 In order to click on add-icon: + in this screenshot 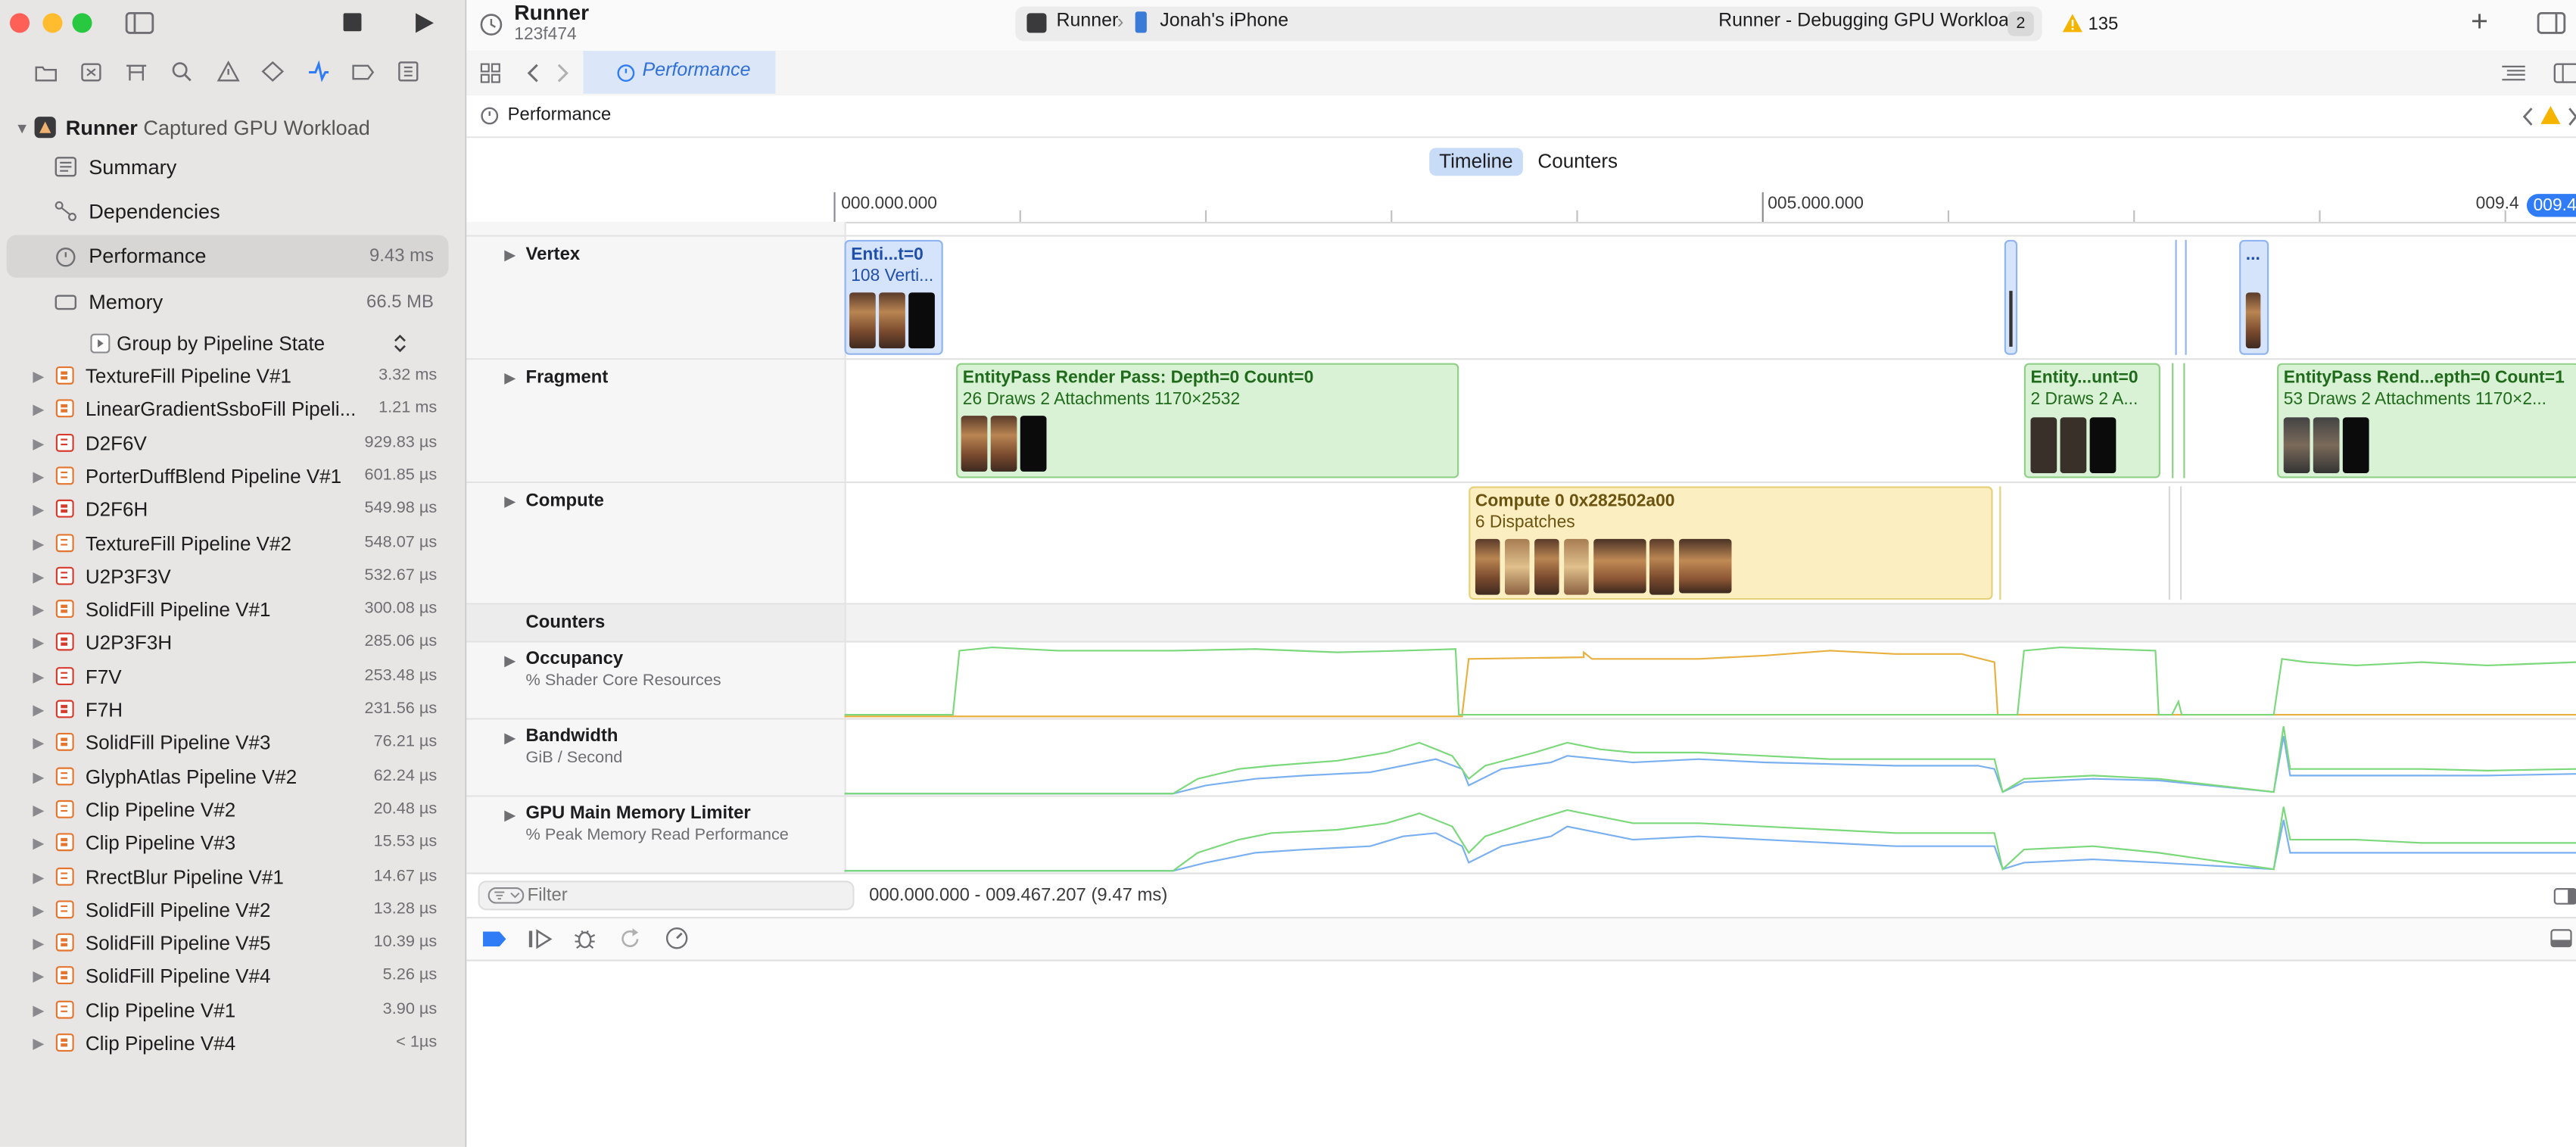, I will do `click(2479, 22)`.